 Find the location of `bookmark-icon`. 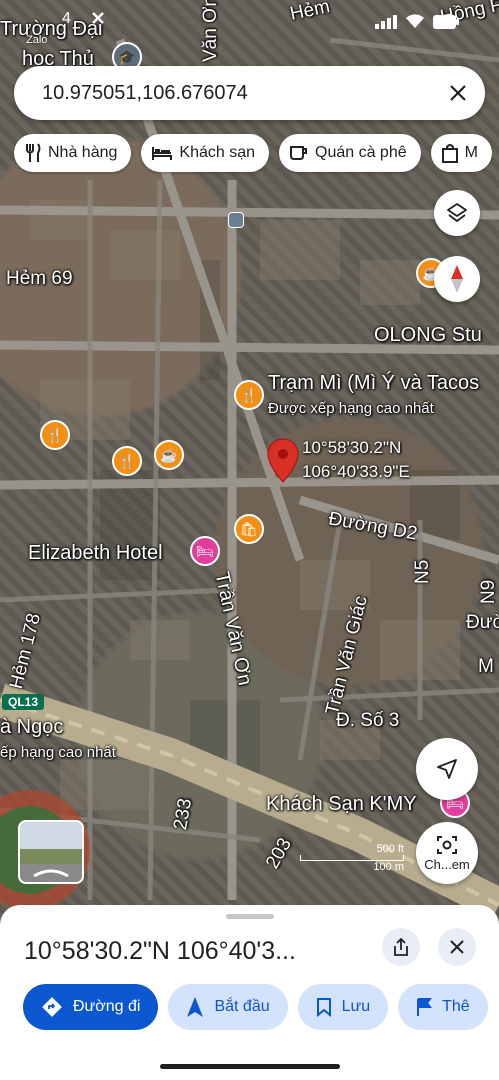

bookmark-icon is located at coordinates (323, 1007).